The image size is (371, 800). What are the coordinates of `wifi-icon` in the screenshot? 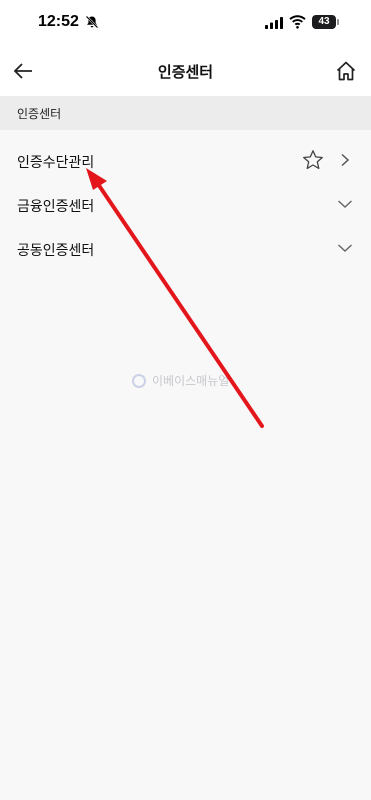 It's located at (297, 22).